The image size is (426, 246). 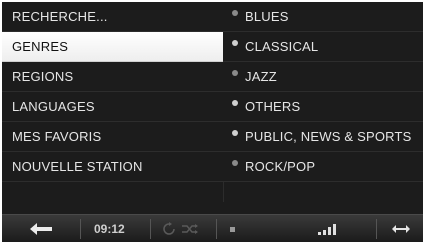 What do you see at coordinates (57, 136) in the screenshot?
I see `menu-item-label: MES FAVORIS` at bounding box center [57, 136].